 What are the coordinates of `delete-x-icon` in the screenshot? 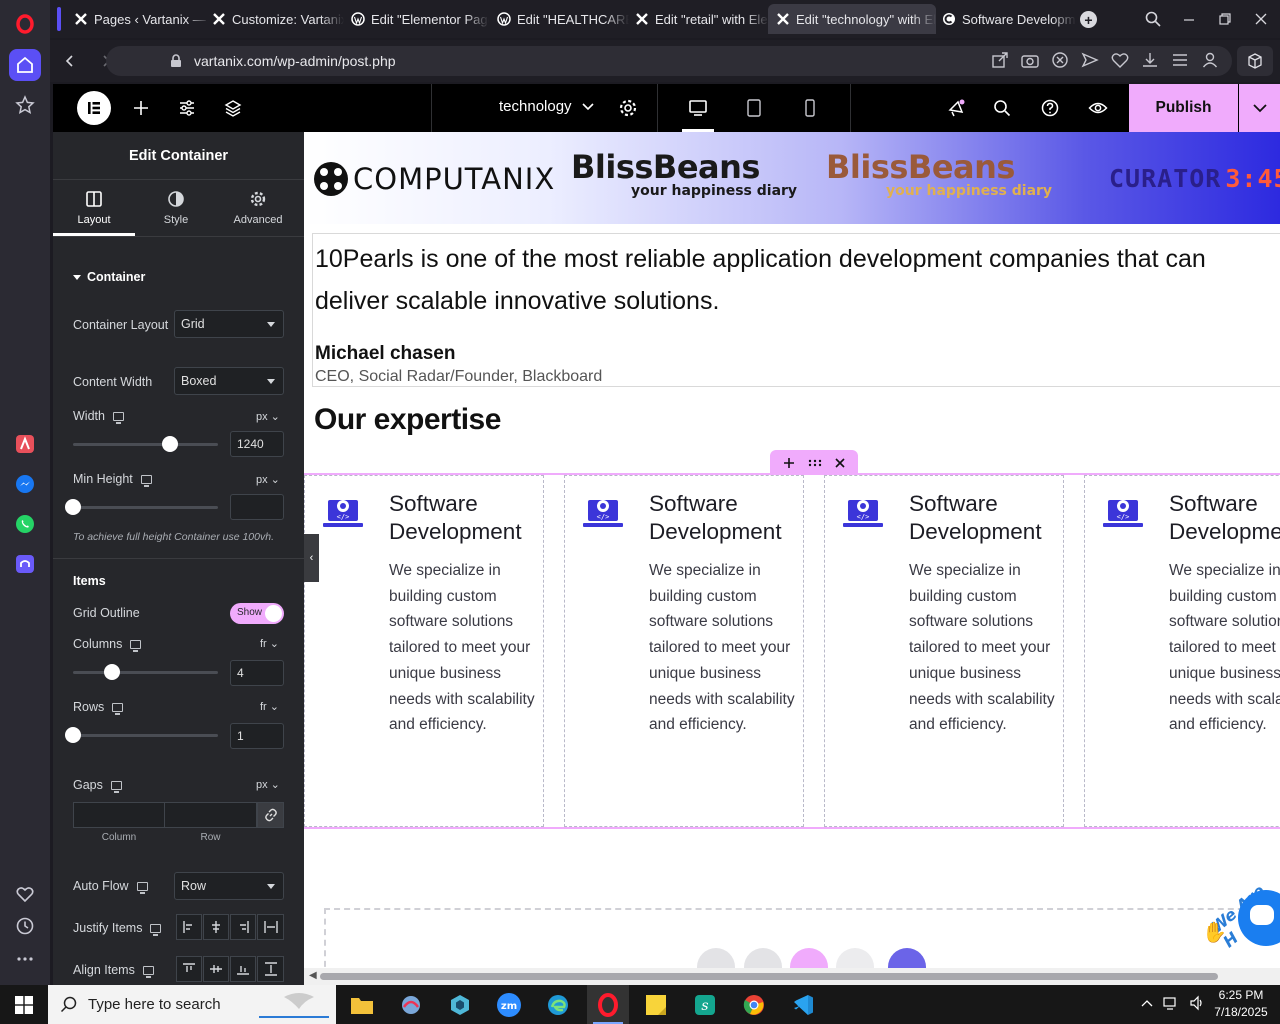 It's located at (840, 462).